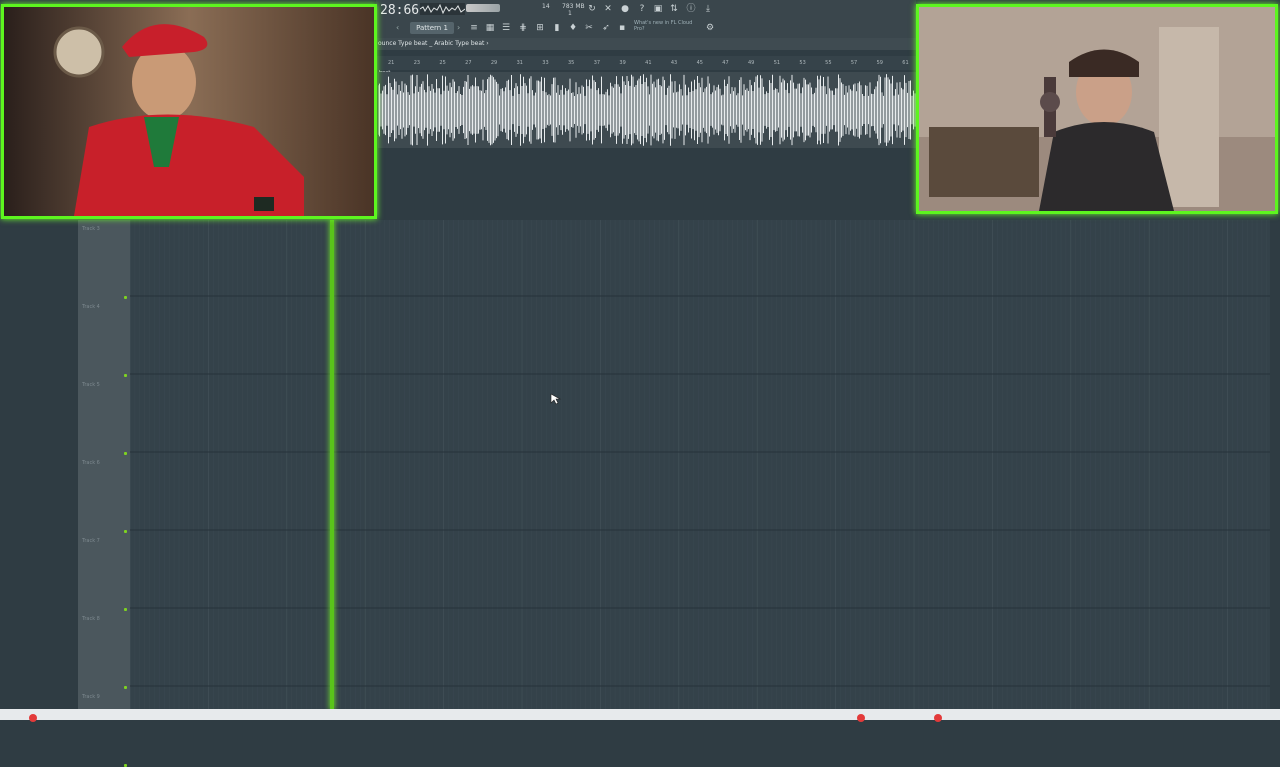 The image size is (1280, 767). What do you see at coordinates (622, 63) in the screenshot?
I see `ruler-tick-label: 39` at bounding box center [622, 63].